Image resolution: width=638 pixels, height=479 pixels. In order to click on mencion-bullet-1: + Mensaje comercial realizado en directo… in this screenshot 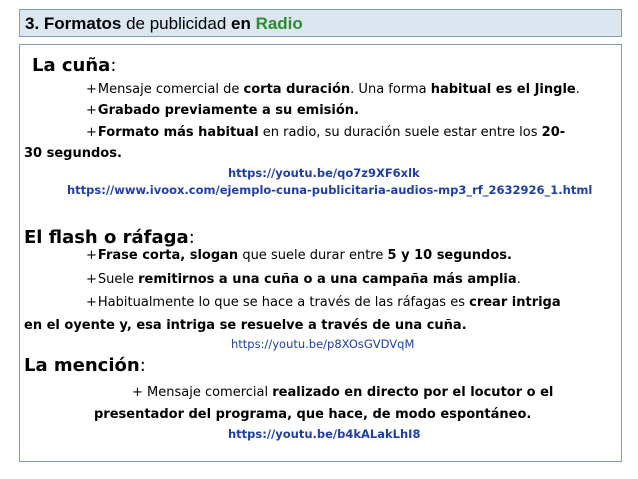, I will do `click(342, 392)`.